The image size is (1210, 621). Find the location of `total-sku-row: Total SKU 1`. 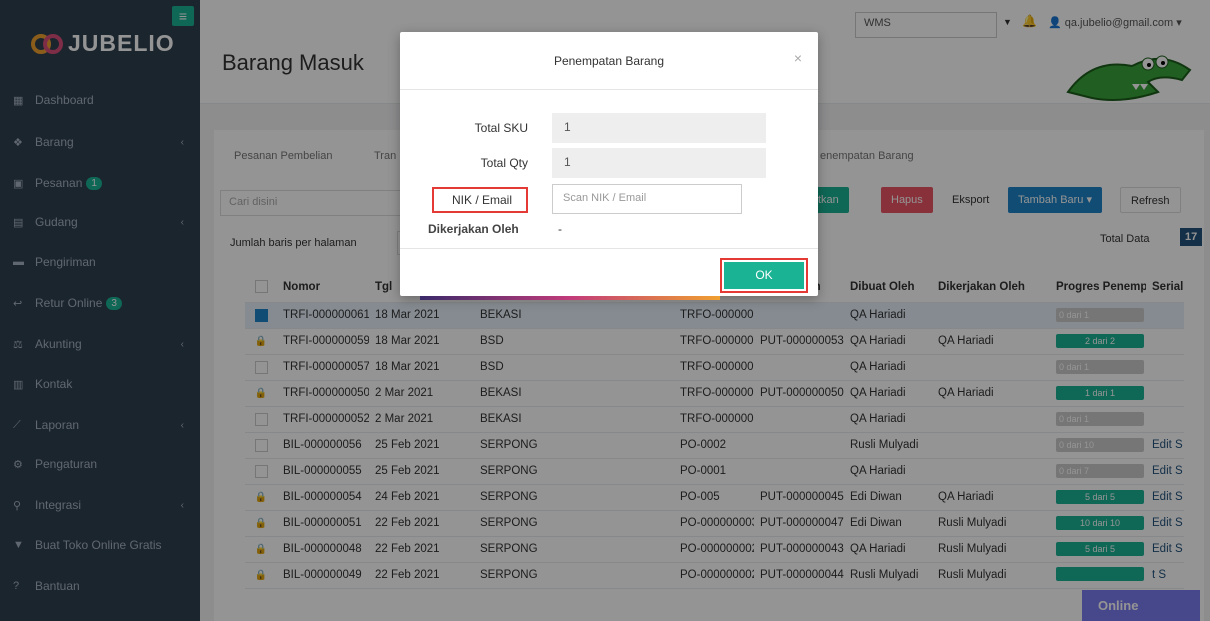

total-sku-row: Total SKU 1 is located at coordinates (609, 128).